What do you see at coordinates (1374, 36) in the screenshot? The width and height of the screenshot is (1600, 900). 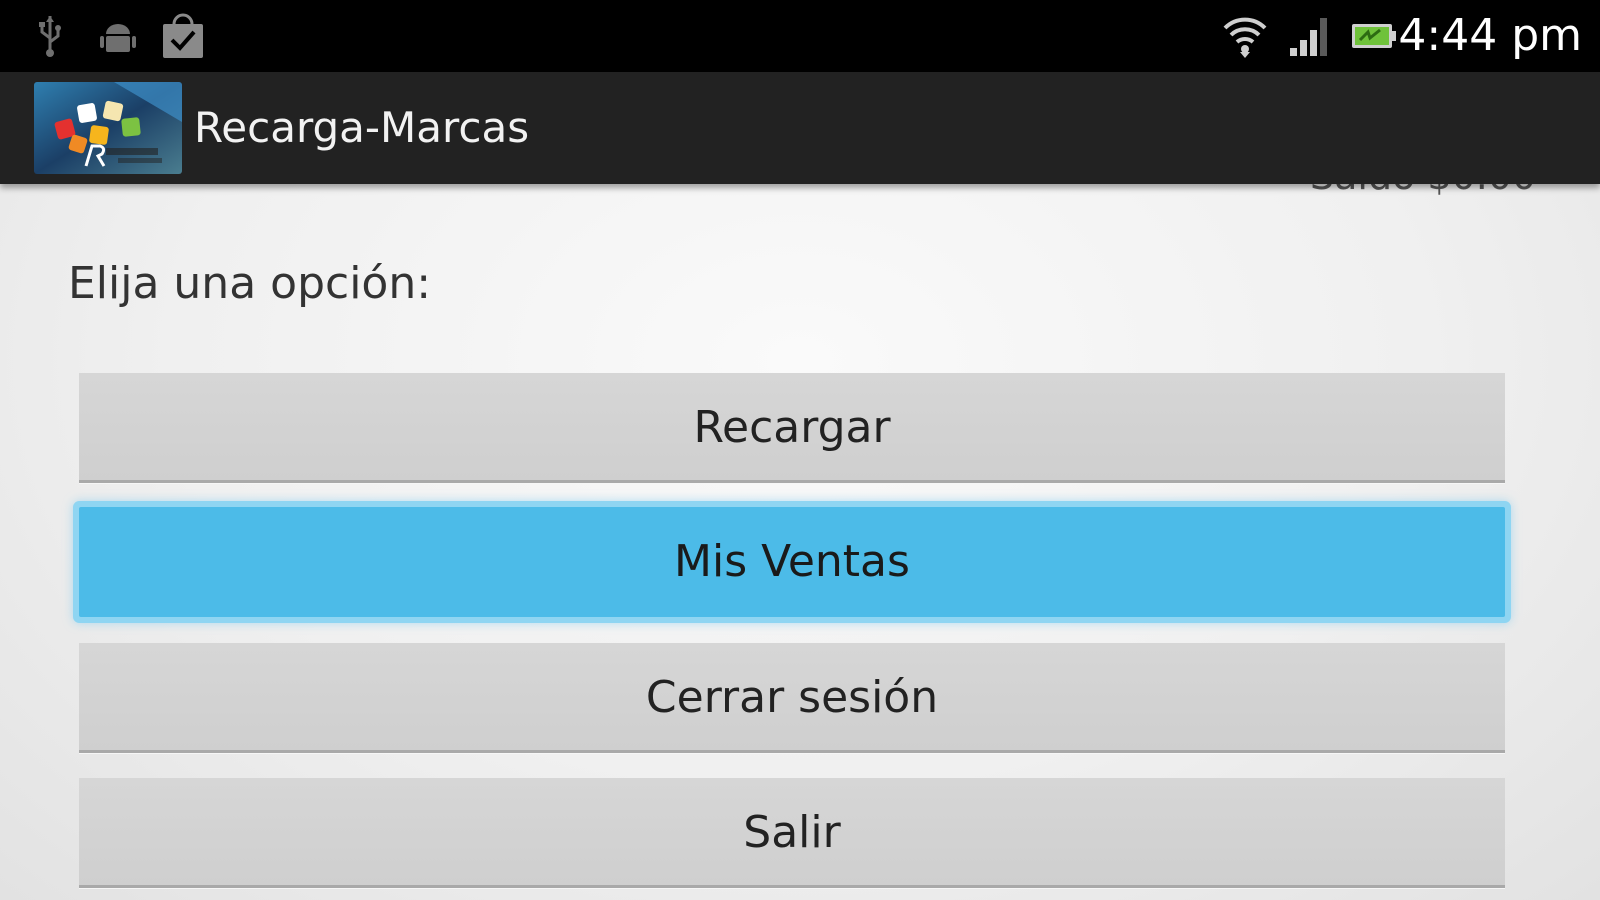 I see `battery-charging-icon` at bounding box center [1374, 36].